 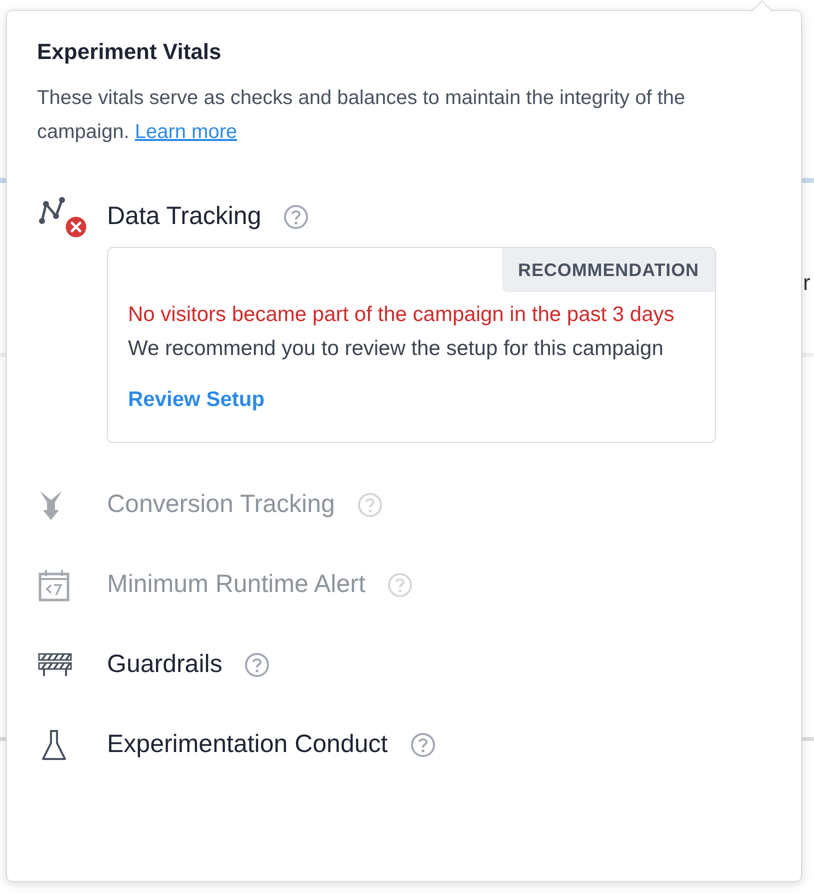 What do you see at coordinates (247, 744) in the screenshot?
I see `vital-label: Experimentation Conduct` at bounding box center [247, 744].